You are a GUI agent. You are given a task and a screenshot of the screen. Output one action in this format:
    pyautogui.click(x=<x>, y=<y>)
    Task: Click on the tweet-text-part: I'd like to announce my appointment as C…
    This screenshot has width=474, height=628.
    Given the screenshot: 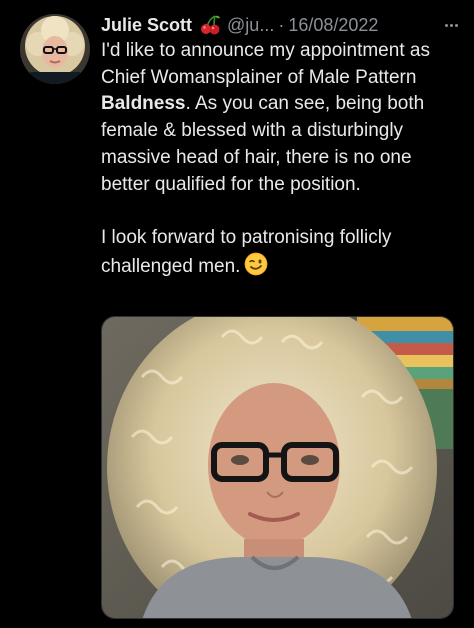 What is the action you would take?
    pyautogui.click(x=265, y=64)
    